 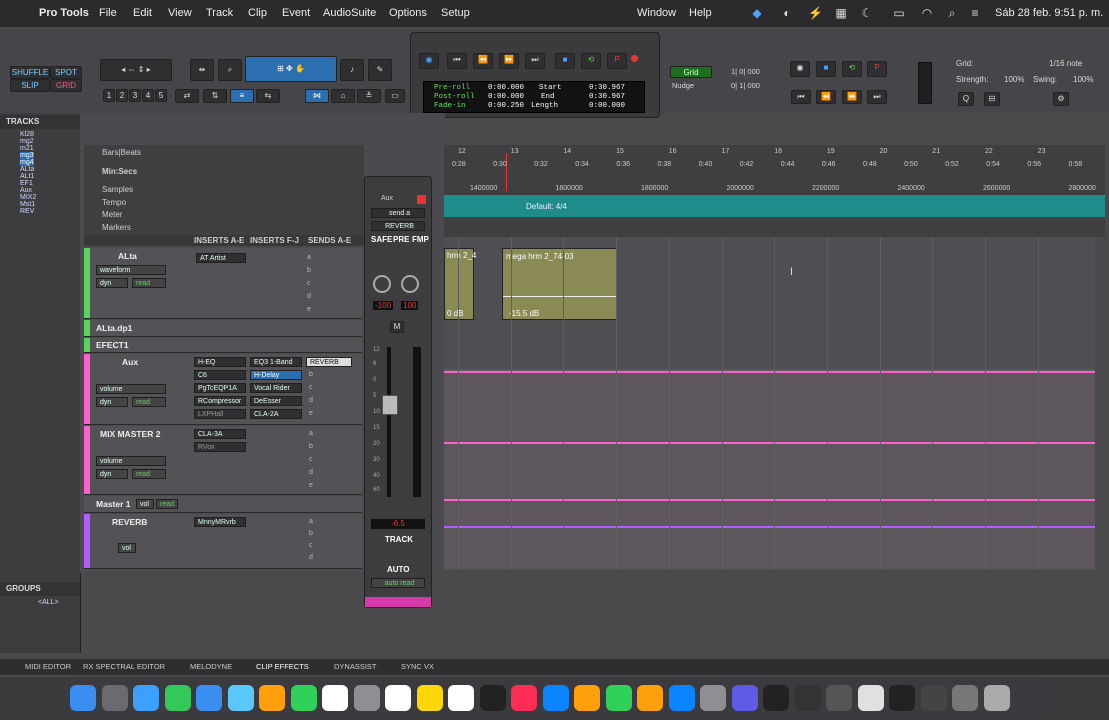 I want to click on clock: Sáb 28 feb. 9:51 p. m., so click(x=1049, y=13).